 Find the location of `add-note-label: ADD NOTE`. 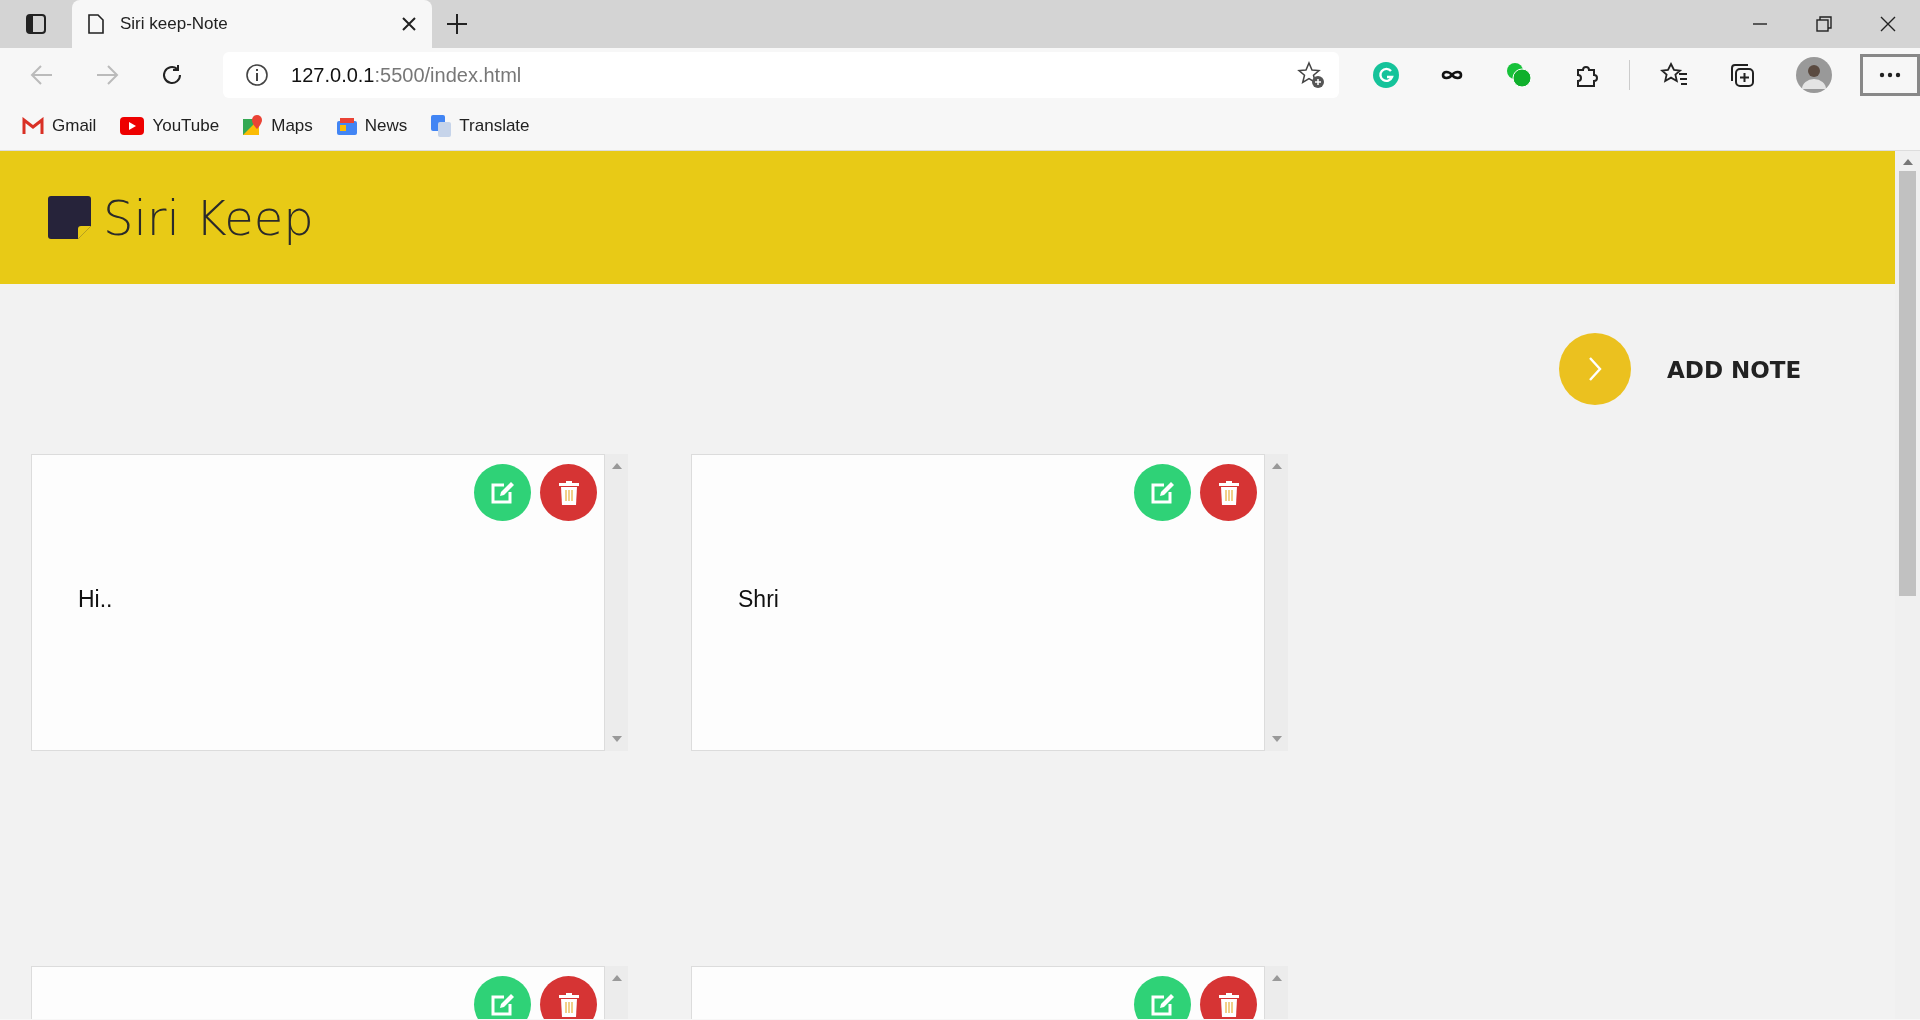

add-note-label: ADD NOTE is located at coordinates (1734, 370).